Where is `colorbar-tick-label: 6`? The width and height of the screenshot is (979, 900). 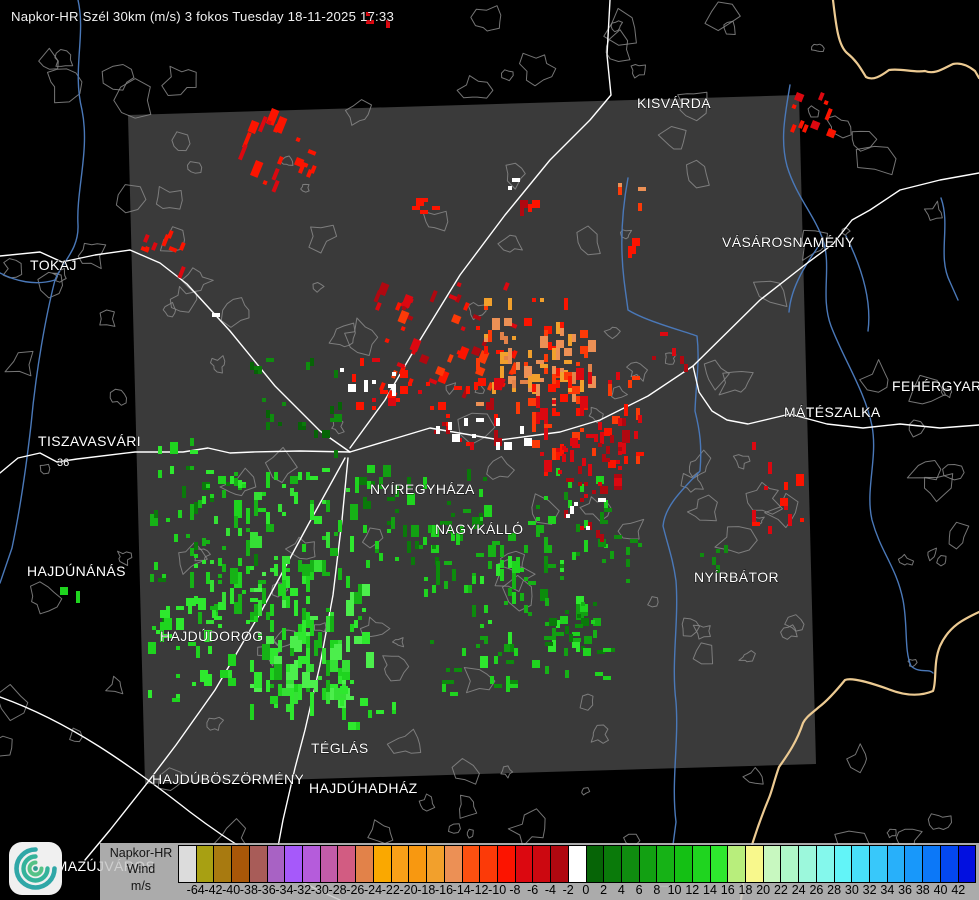
colorbar-tick-label: 6 is located at coordinates (639, 890).